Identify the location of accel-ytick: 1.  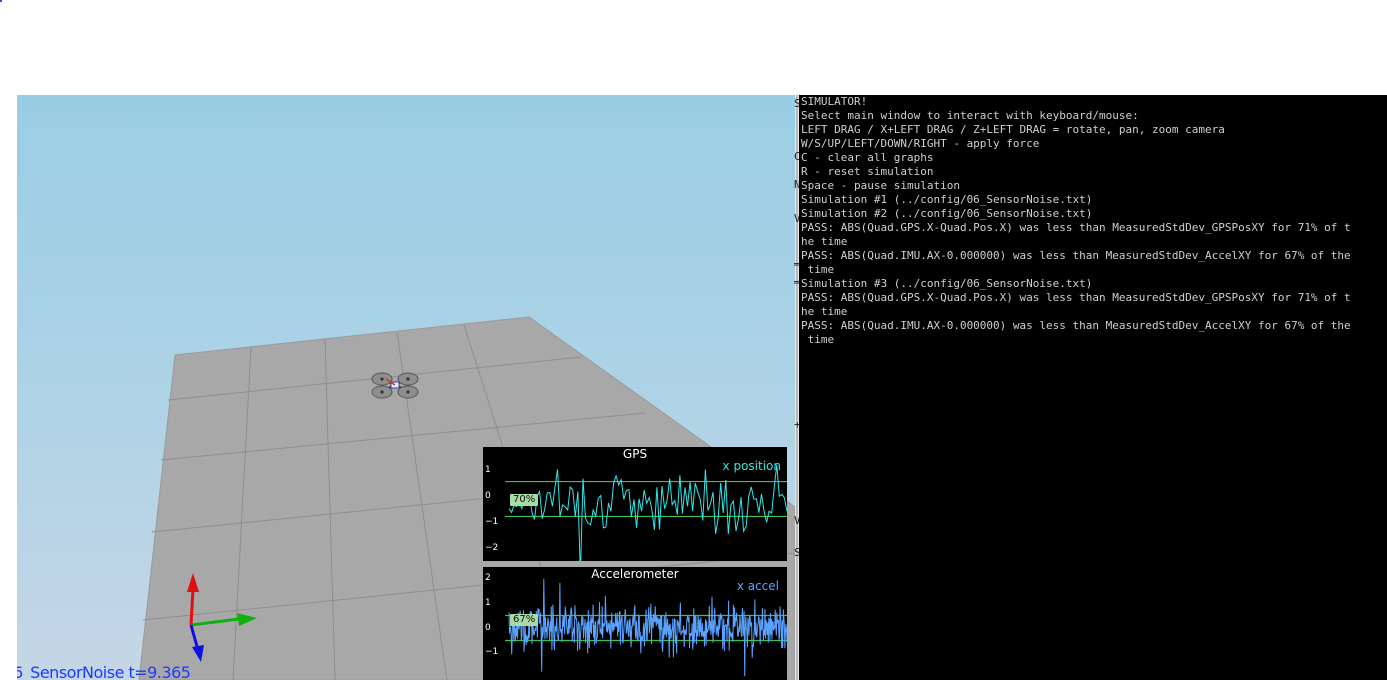
(488, 603).